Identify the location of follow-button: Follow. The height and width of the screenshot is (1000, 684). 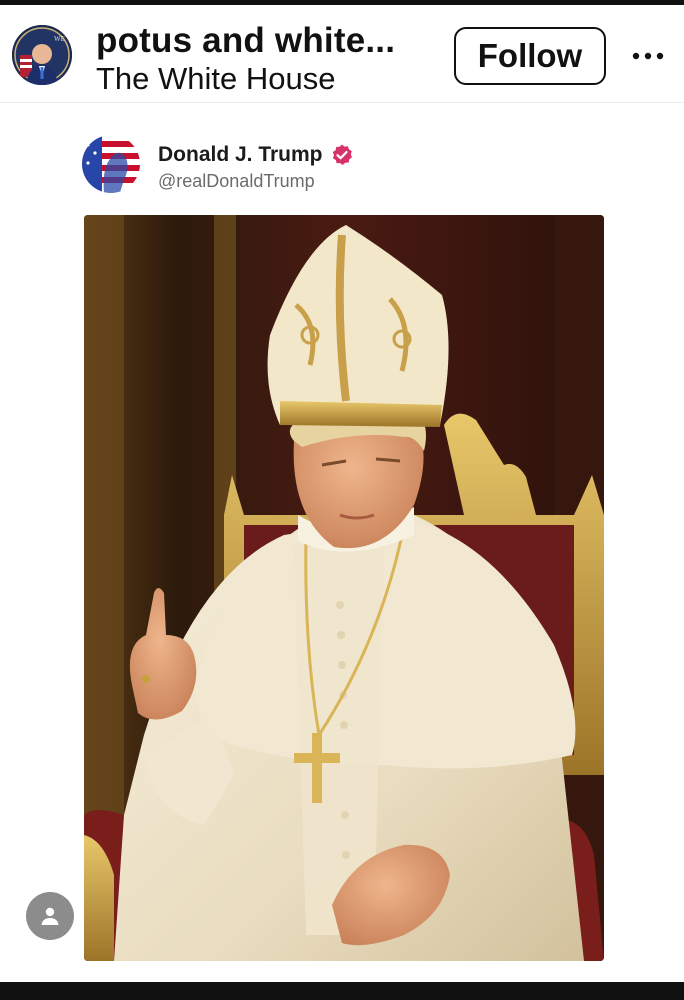
(530, 56).